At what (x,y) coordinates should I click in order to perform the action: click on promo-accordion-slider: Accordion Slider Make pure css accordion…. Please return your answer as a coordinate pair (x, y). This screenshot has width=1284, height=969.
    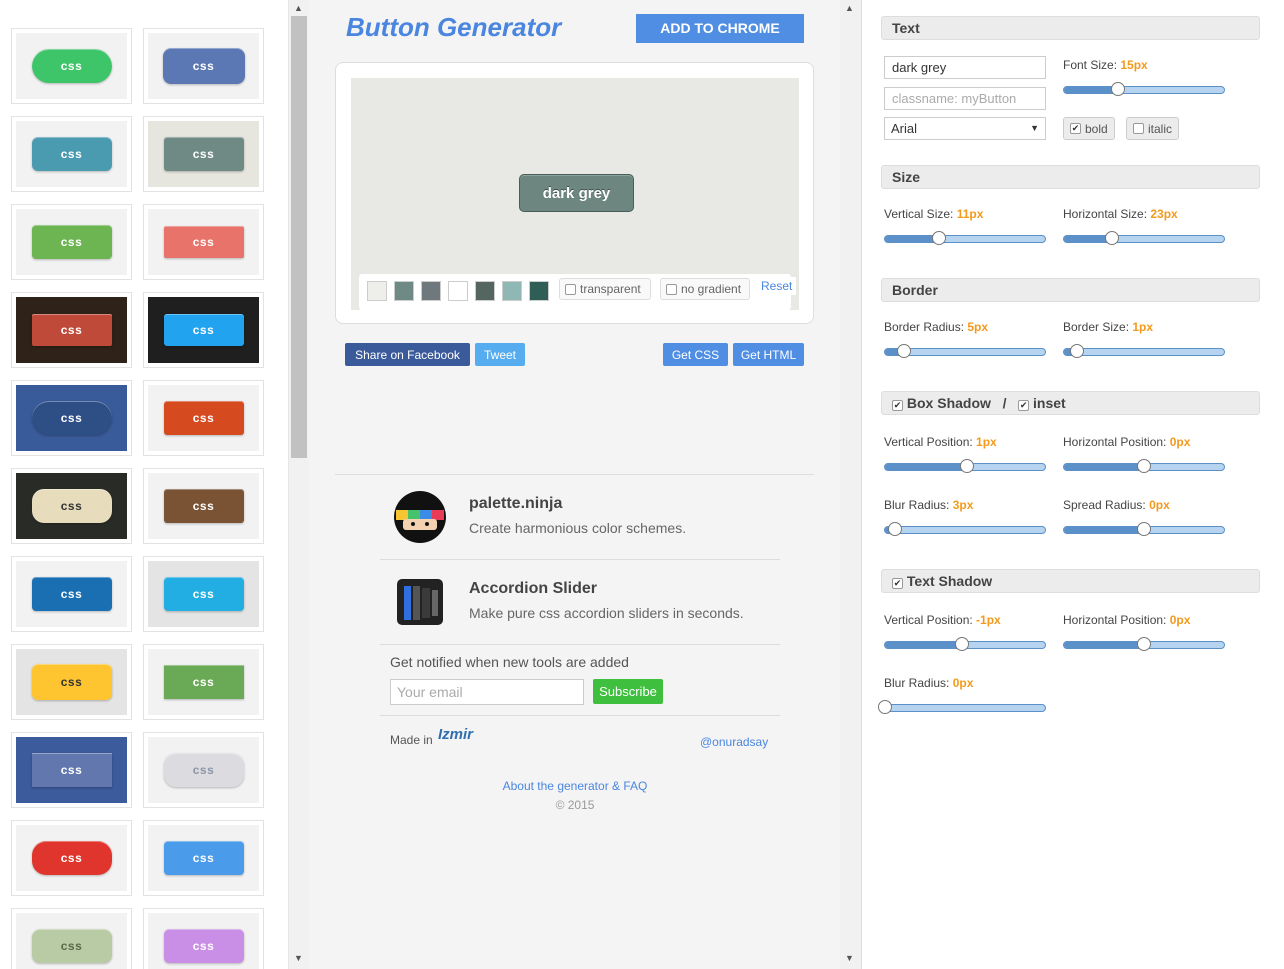
    Looking at the image, I should click on (580, 602).